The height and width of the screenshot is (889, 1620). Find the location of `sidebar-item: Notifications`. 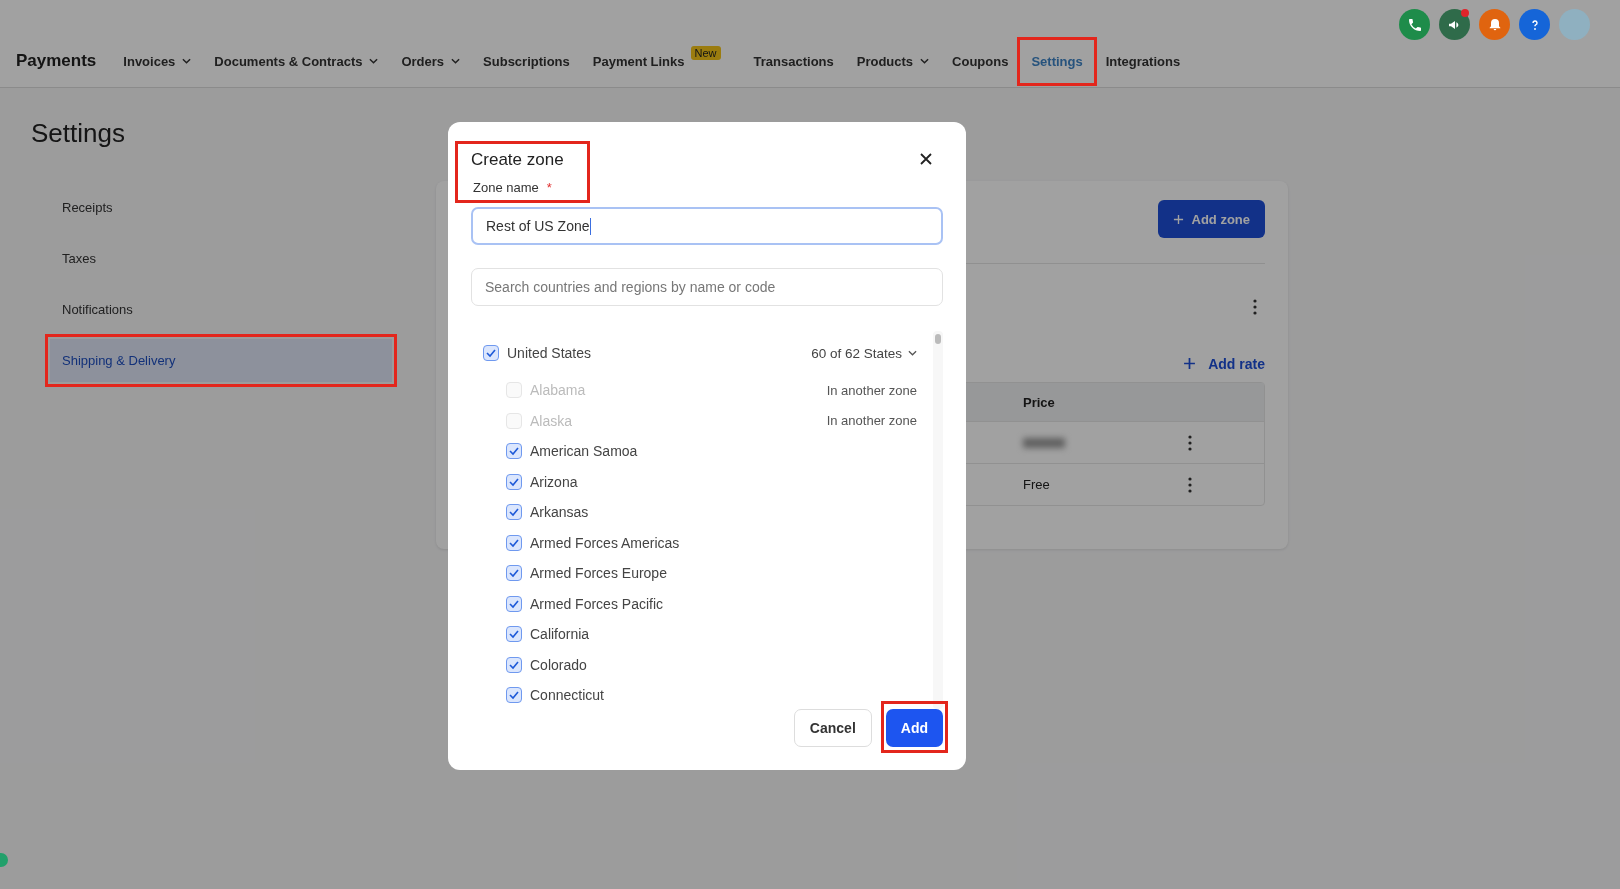

sidebar-item: Notifications is located at coordinates (221, 309).